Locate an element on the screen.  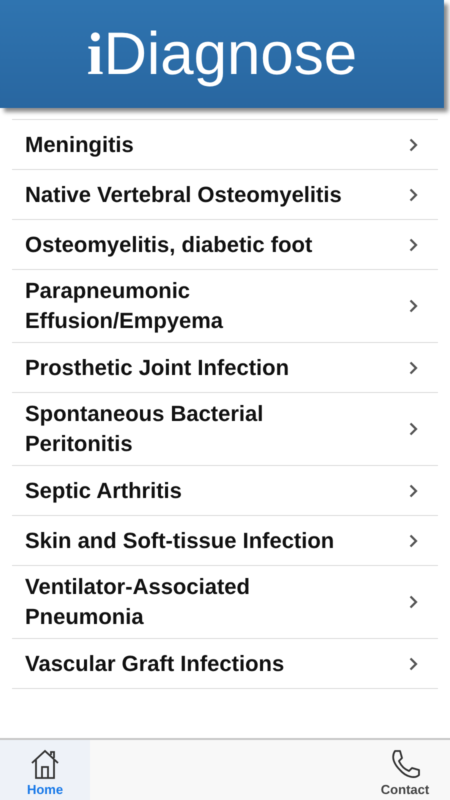
list-item: Vascular Graft Infections is located at coordinates (225, 664).